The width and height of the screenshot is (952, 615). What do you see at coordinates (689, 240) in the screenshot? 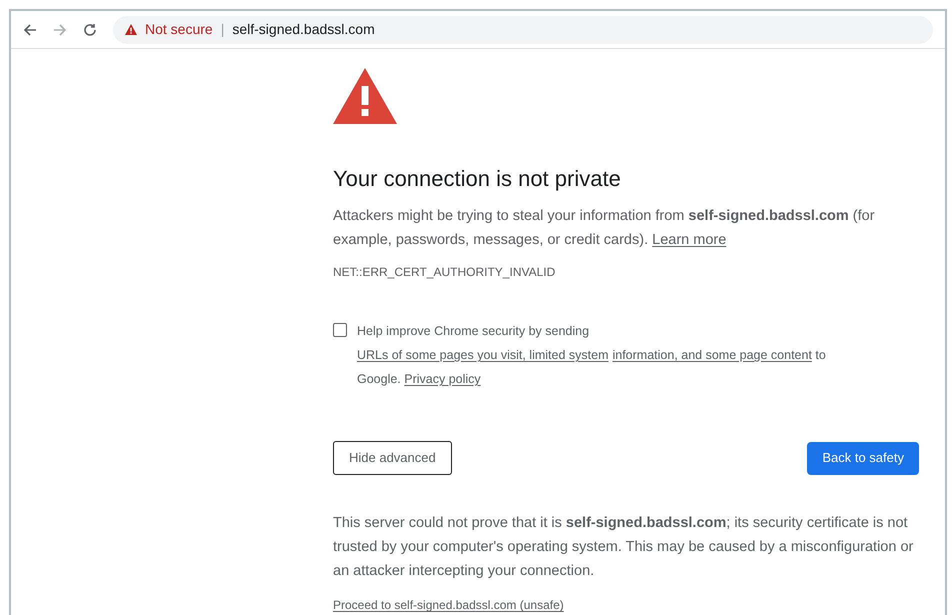
I see `inline-link: Learn more` at bounding box center [689, 240].